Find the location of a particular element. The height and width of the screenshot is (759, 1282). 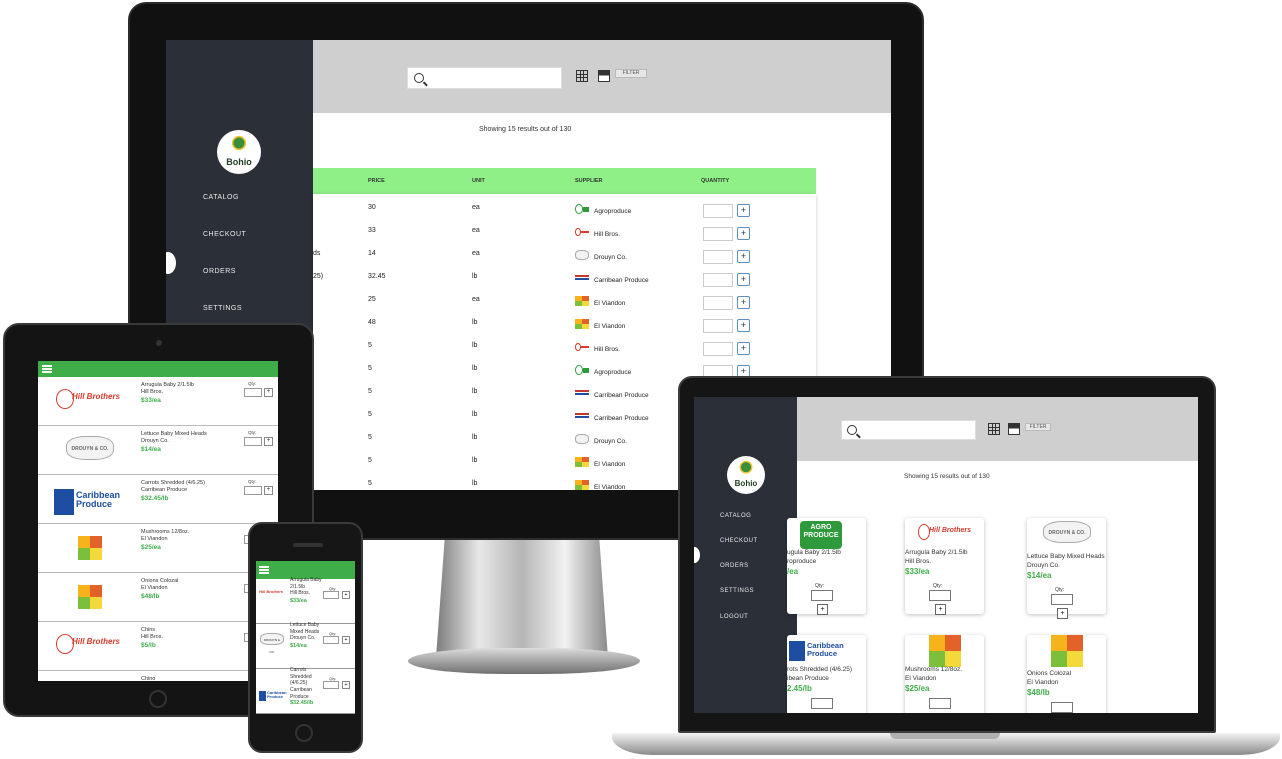

supplier-name: El Viandon is located at coordinates (154, 539).